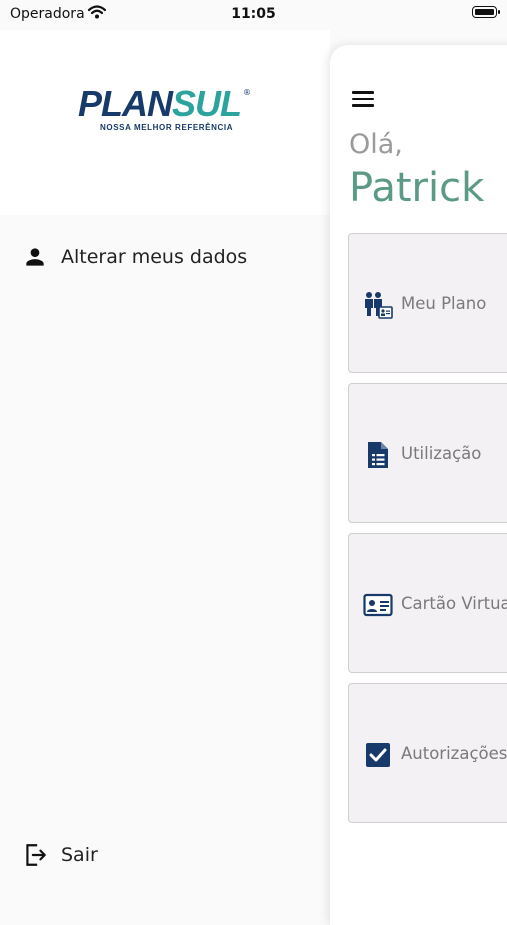  I want to click on battery-icon, so click(486, 12).